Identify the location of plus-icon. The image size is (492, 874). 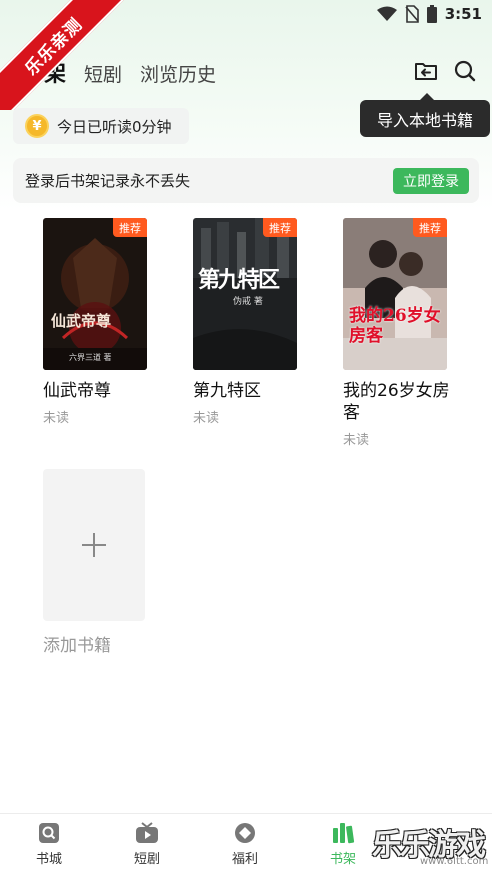
(94, 545).